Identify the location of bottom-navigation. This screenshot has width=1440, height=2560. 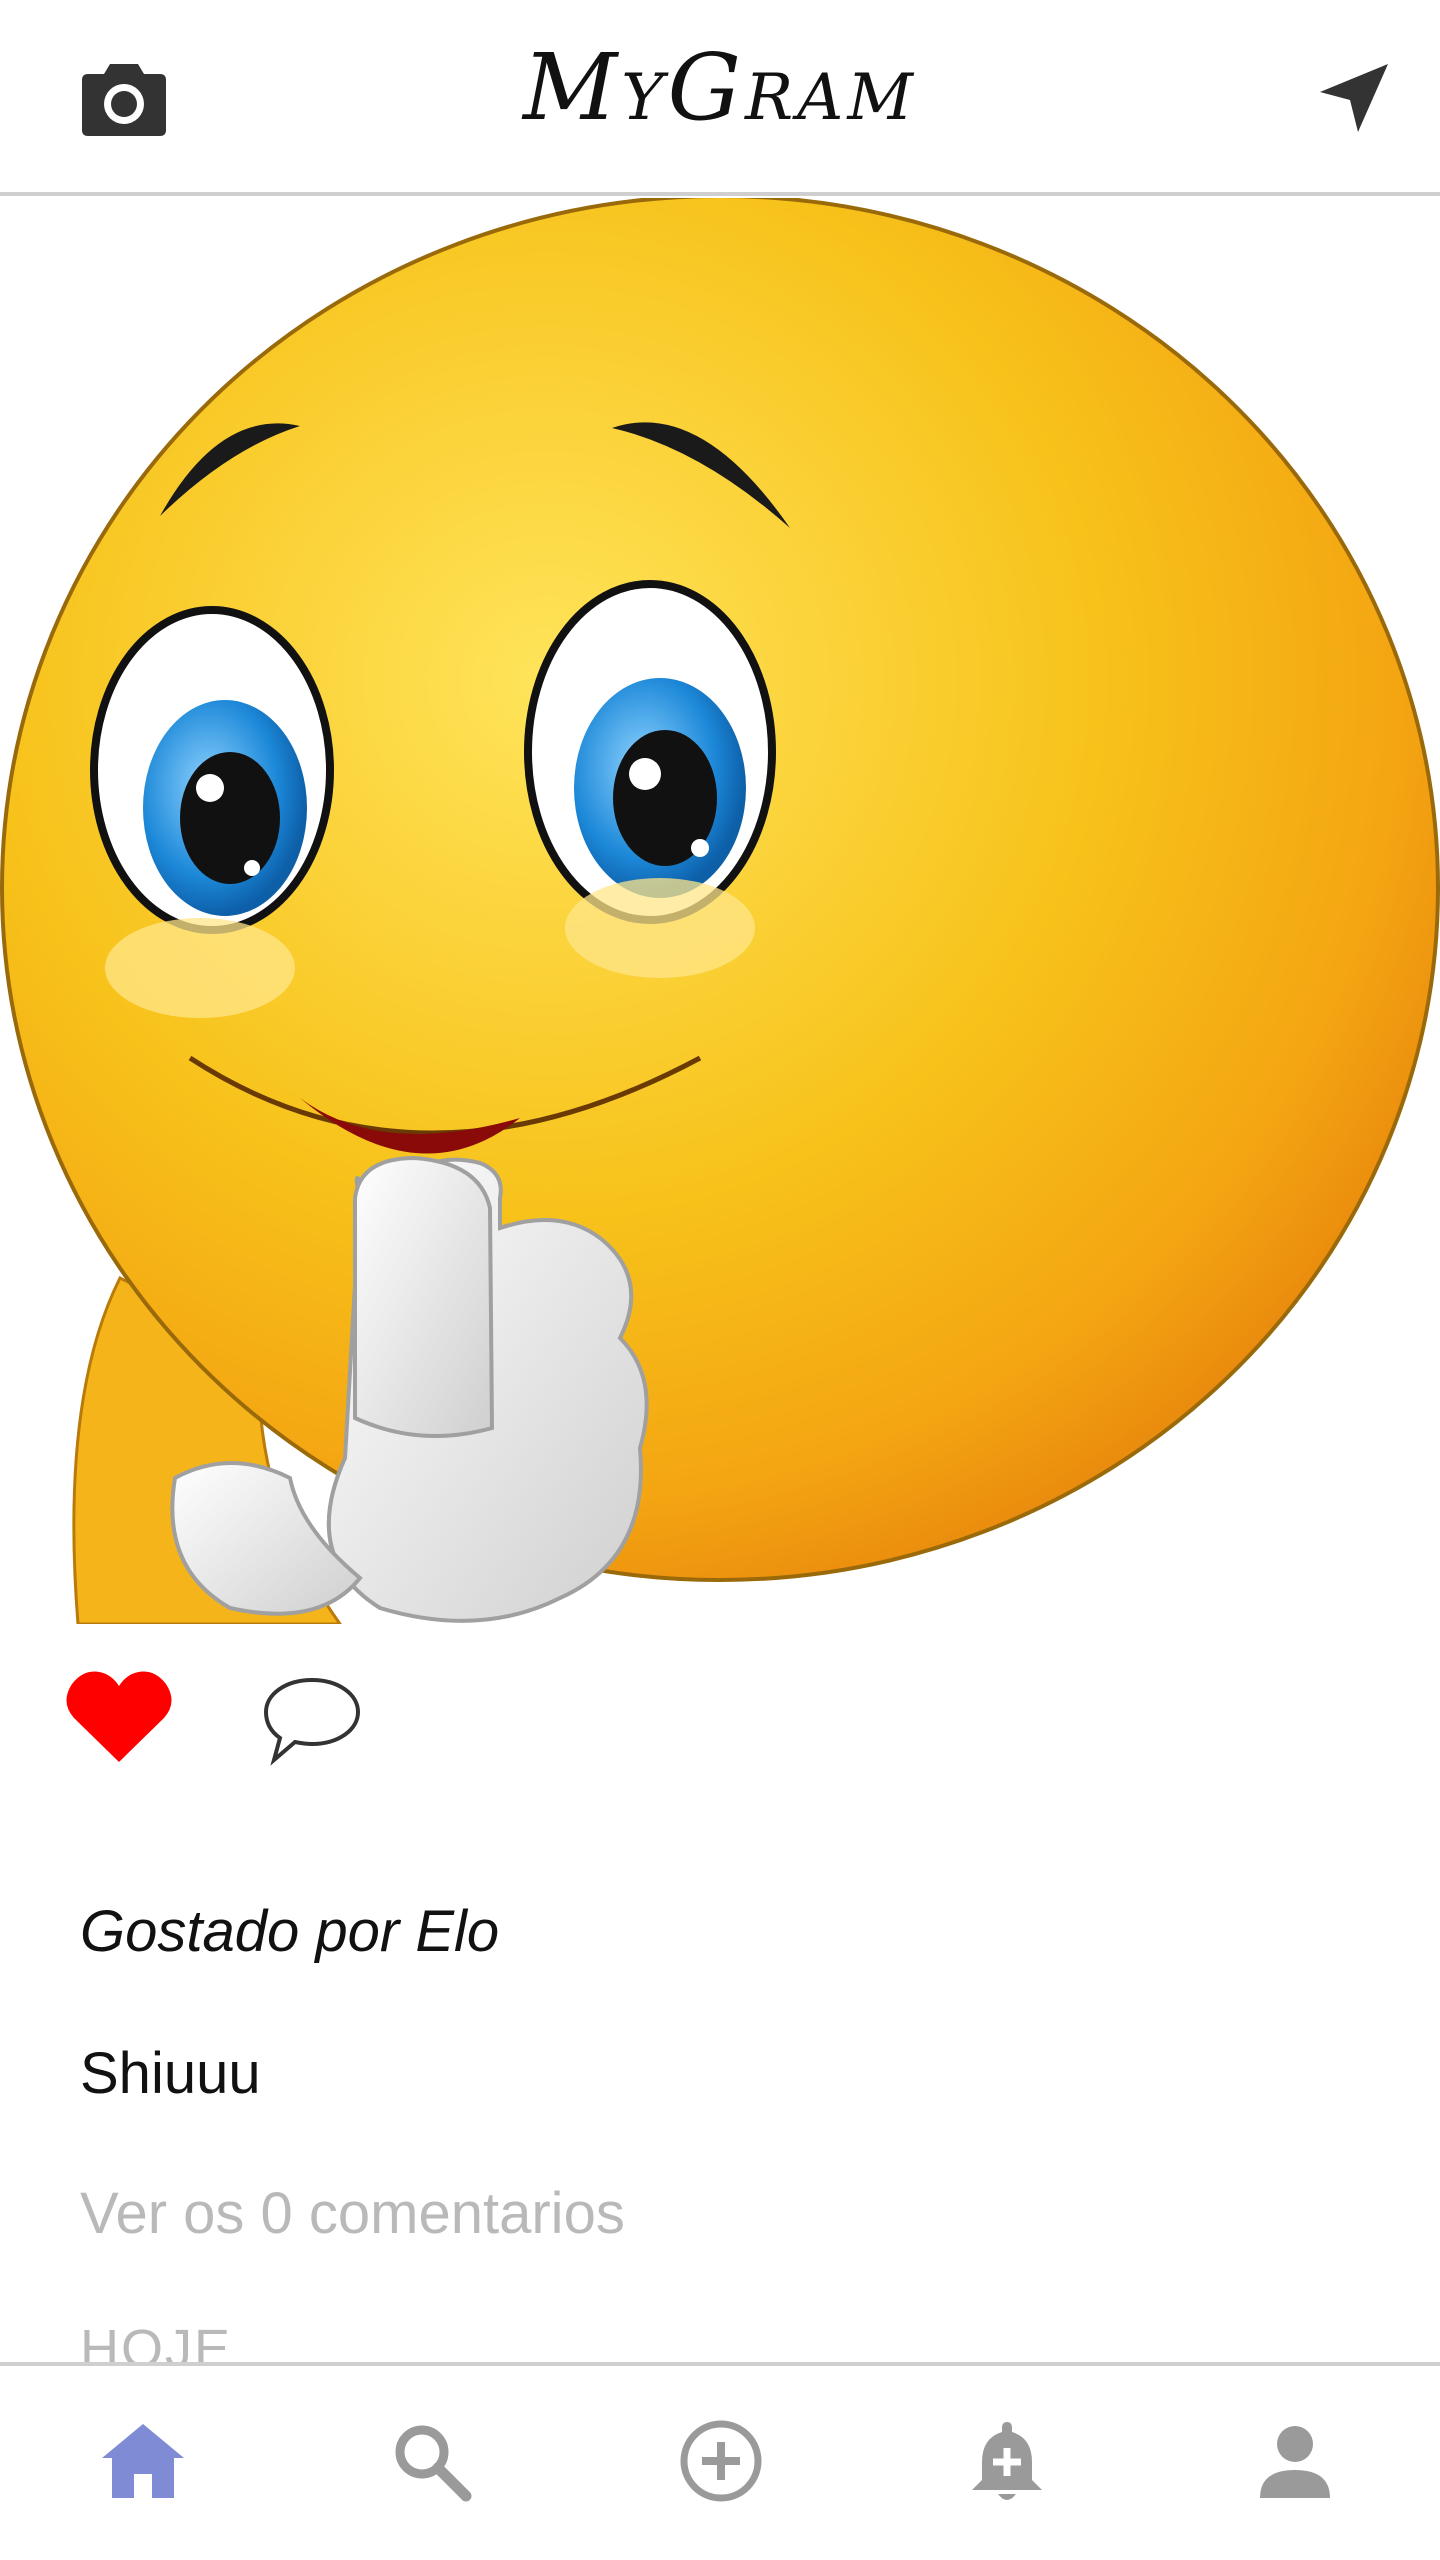
(720, 2461).